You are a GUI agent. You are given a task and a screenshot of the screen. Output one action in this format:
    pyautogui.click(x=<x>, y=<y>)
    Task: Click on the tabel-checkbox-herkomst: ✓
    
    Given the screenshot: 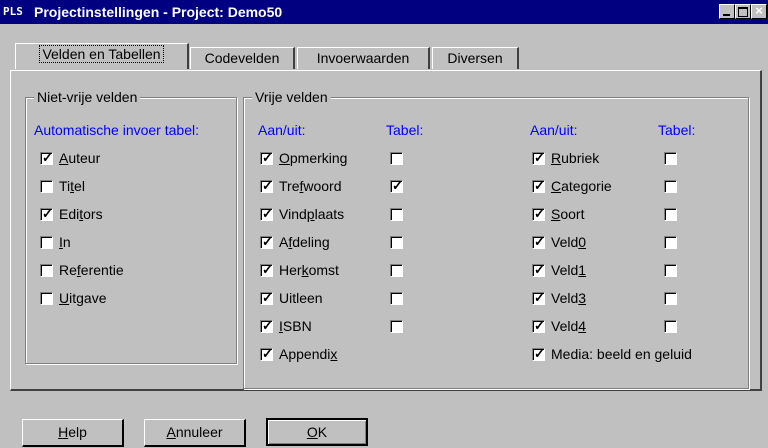 What is the action you would take?
    pyautogui.click(x=396, y=270)
    